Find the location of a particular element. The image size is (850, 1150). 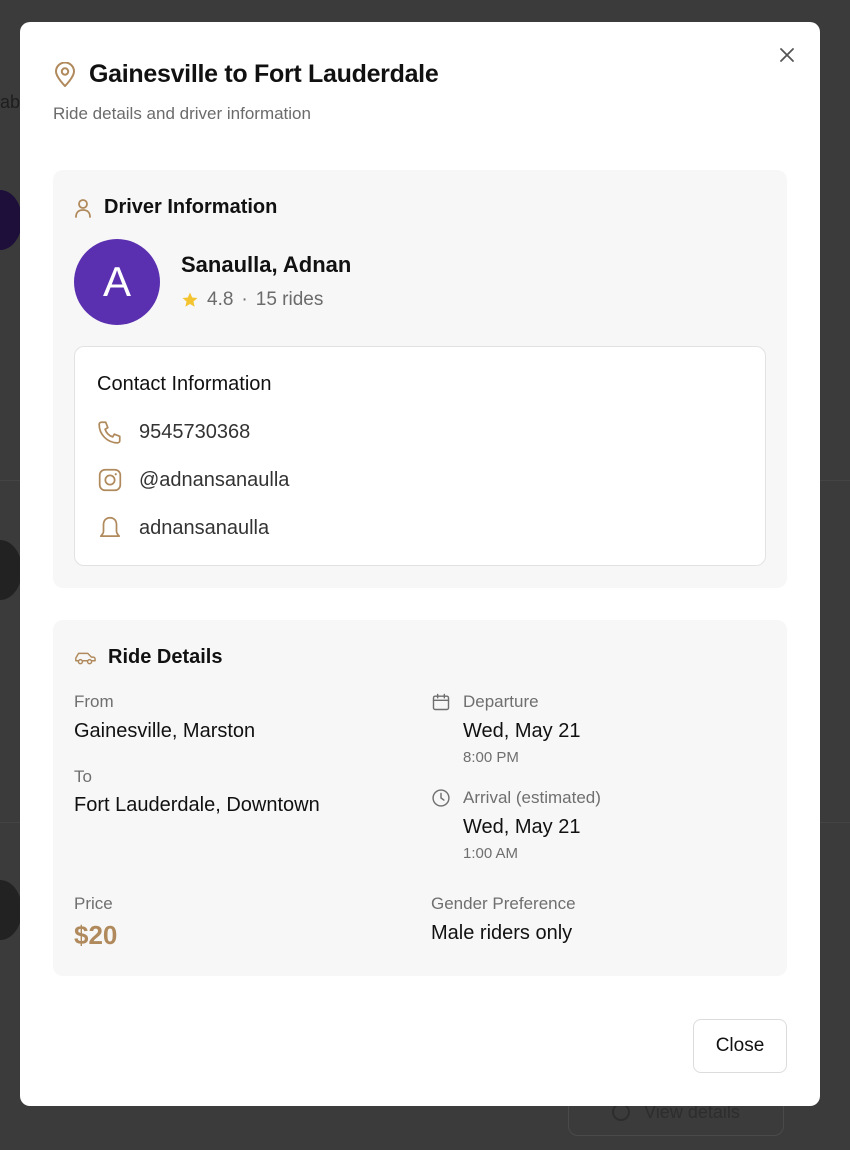

driver-name: Sanaulla, Adnan is located at coordinates (266, 264).